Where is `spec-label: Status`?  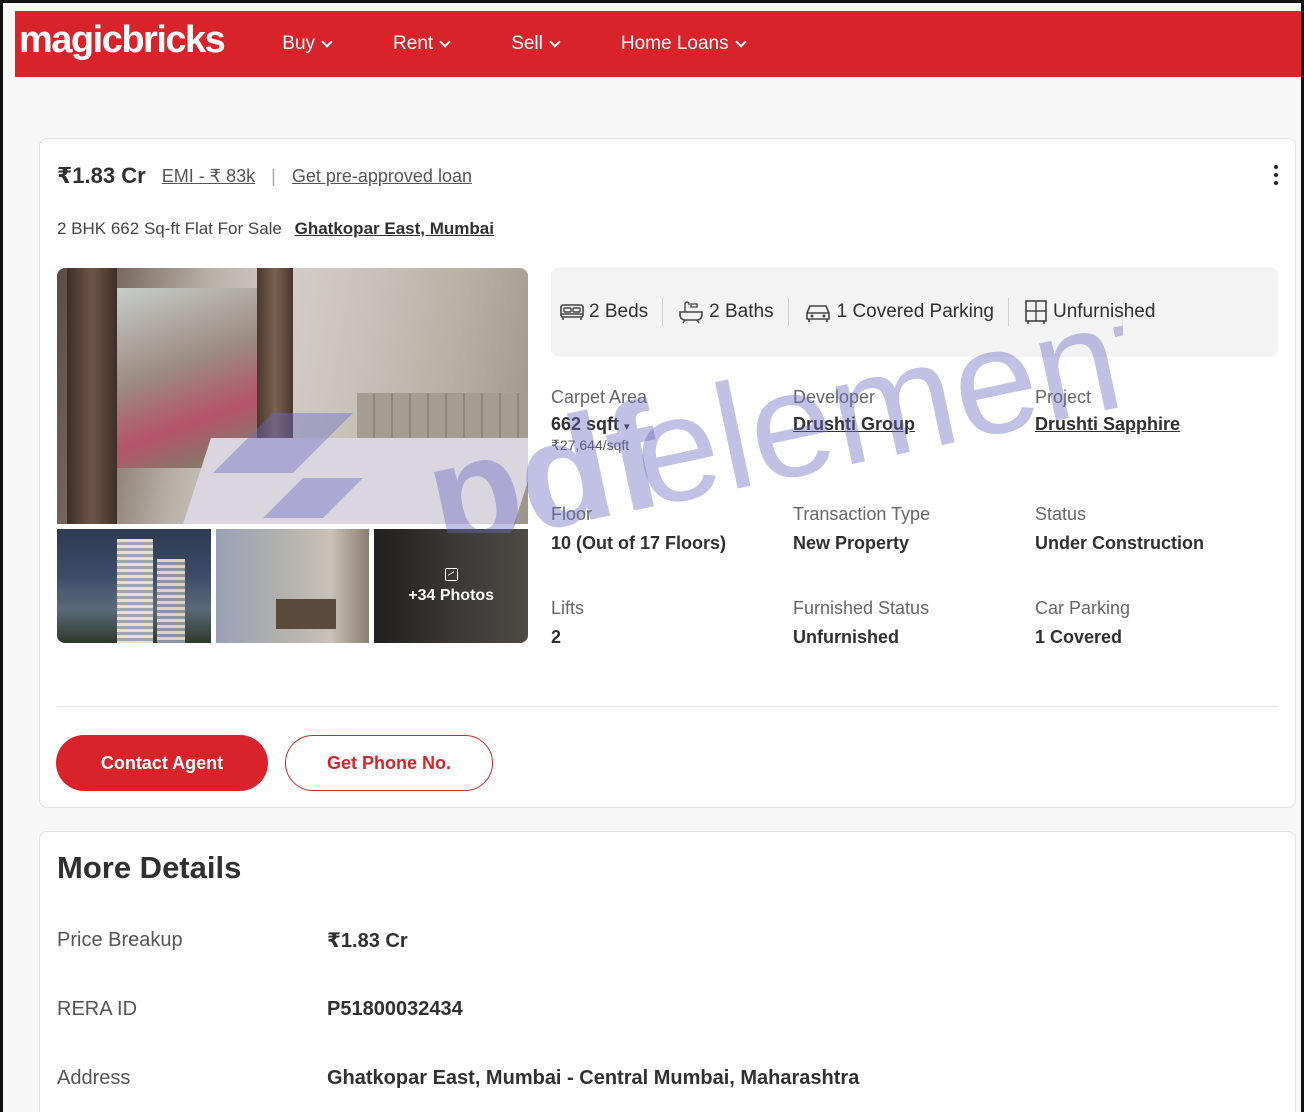
spec-label: Status is located at coordinates (1061, 514).